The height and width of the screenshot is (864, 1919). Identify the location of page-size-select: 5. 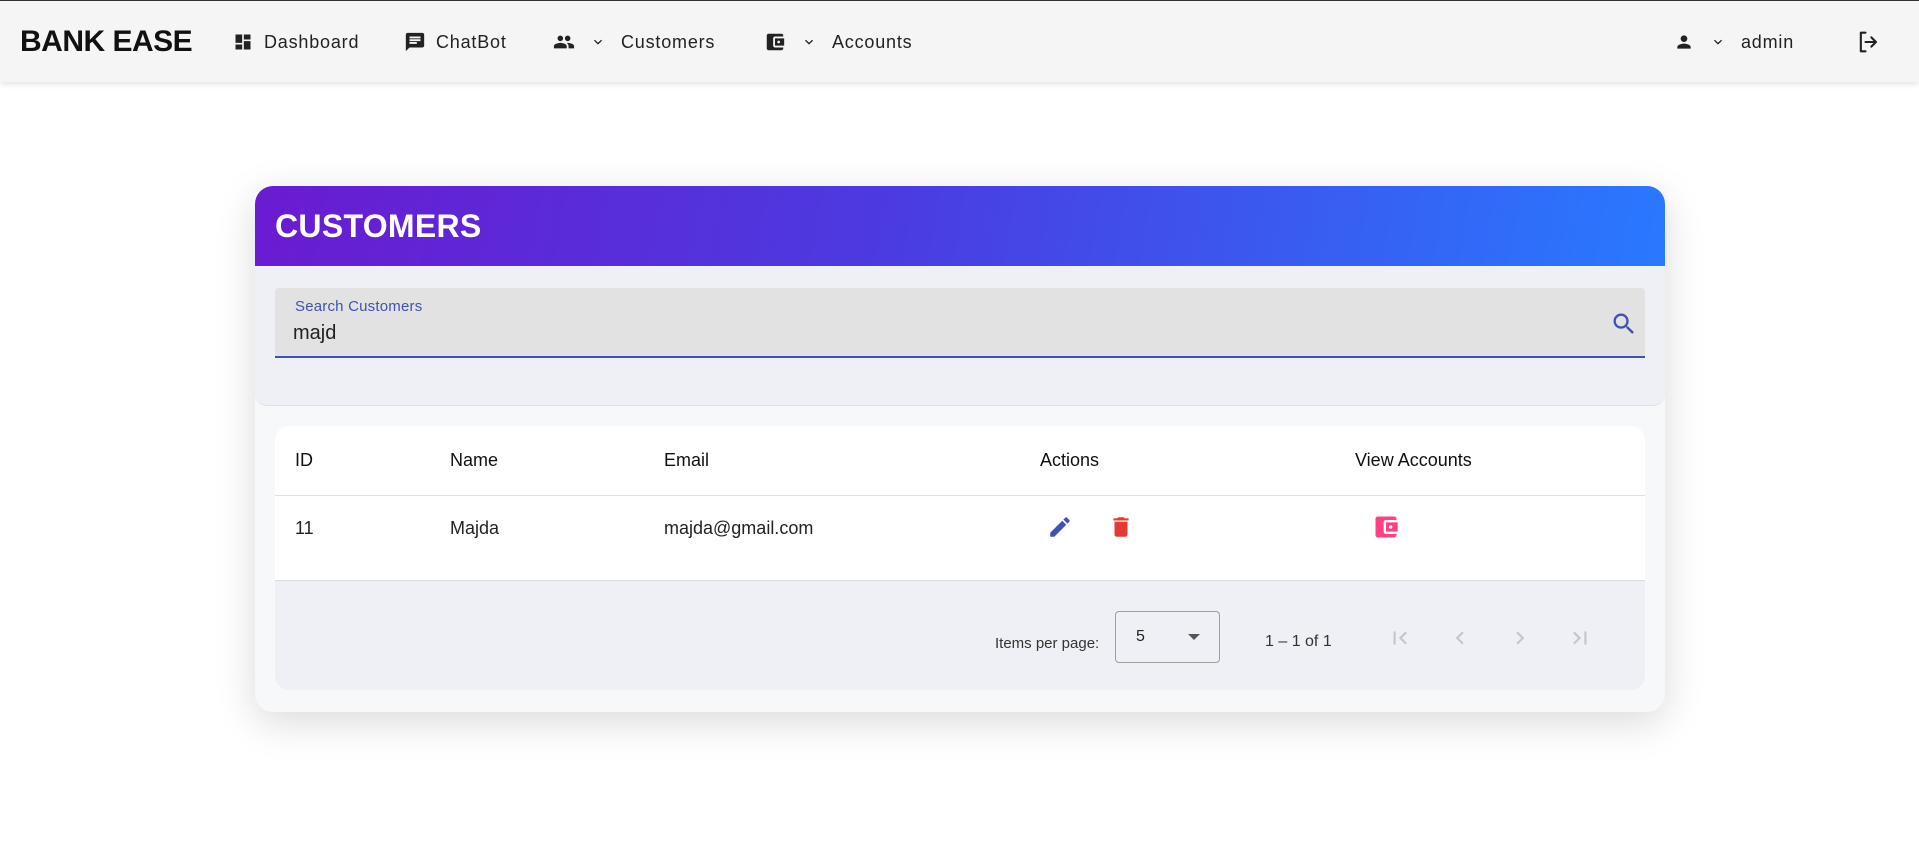
(1167, 637).